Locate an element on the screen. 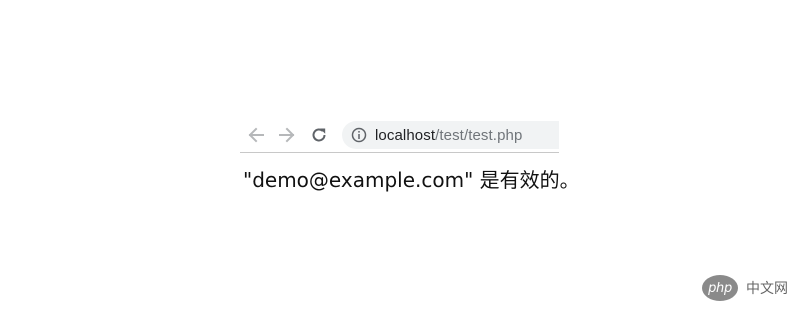  forward-button is located at coordinates (287, 135).